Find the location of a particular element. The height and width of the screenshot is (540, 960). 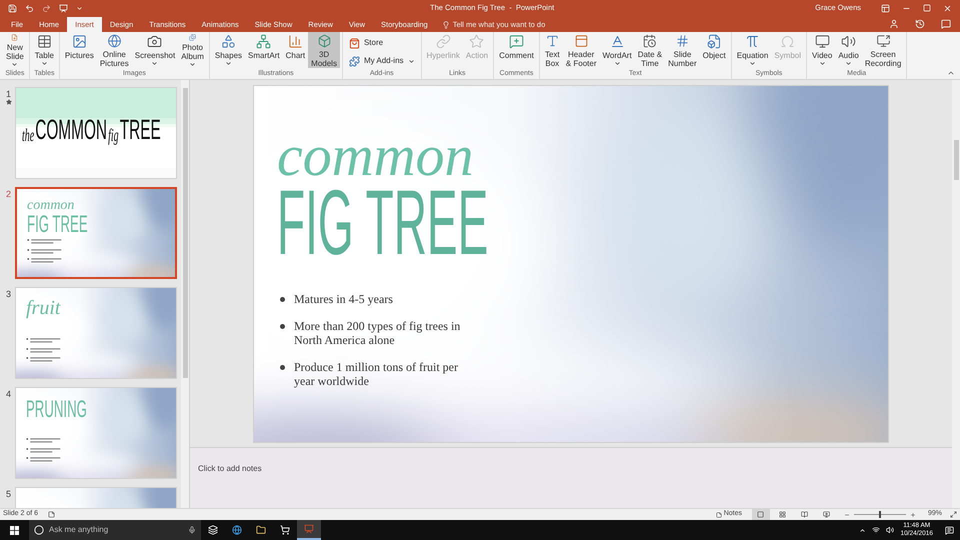

ribbon-button: Shapes is located at coordinates (229, 50).